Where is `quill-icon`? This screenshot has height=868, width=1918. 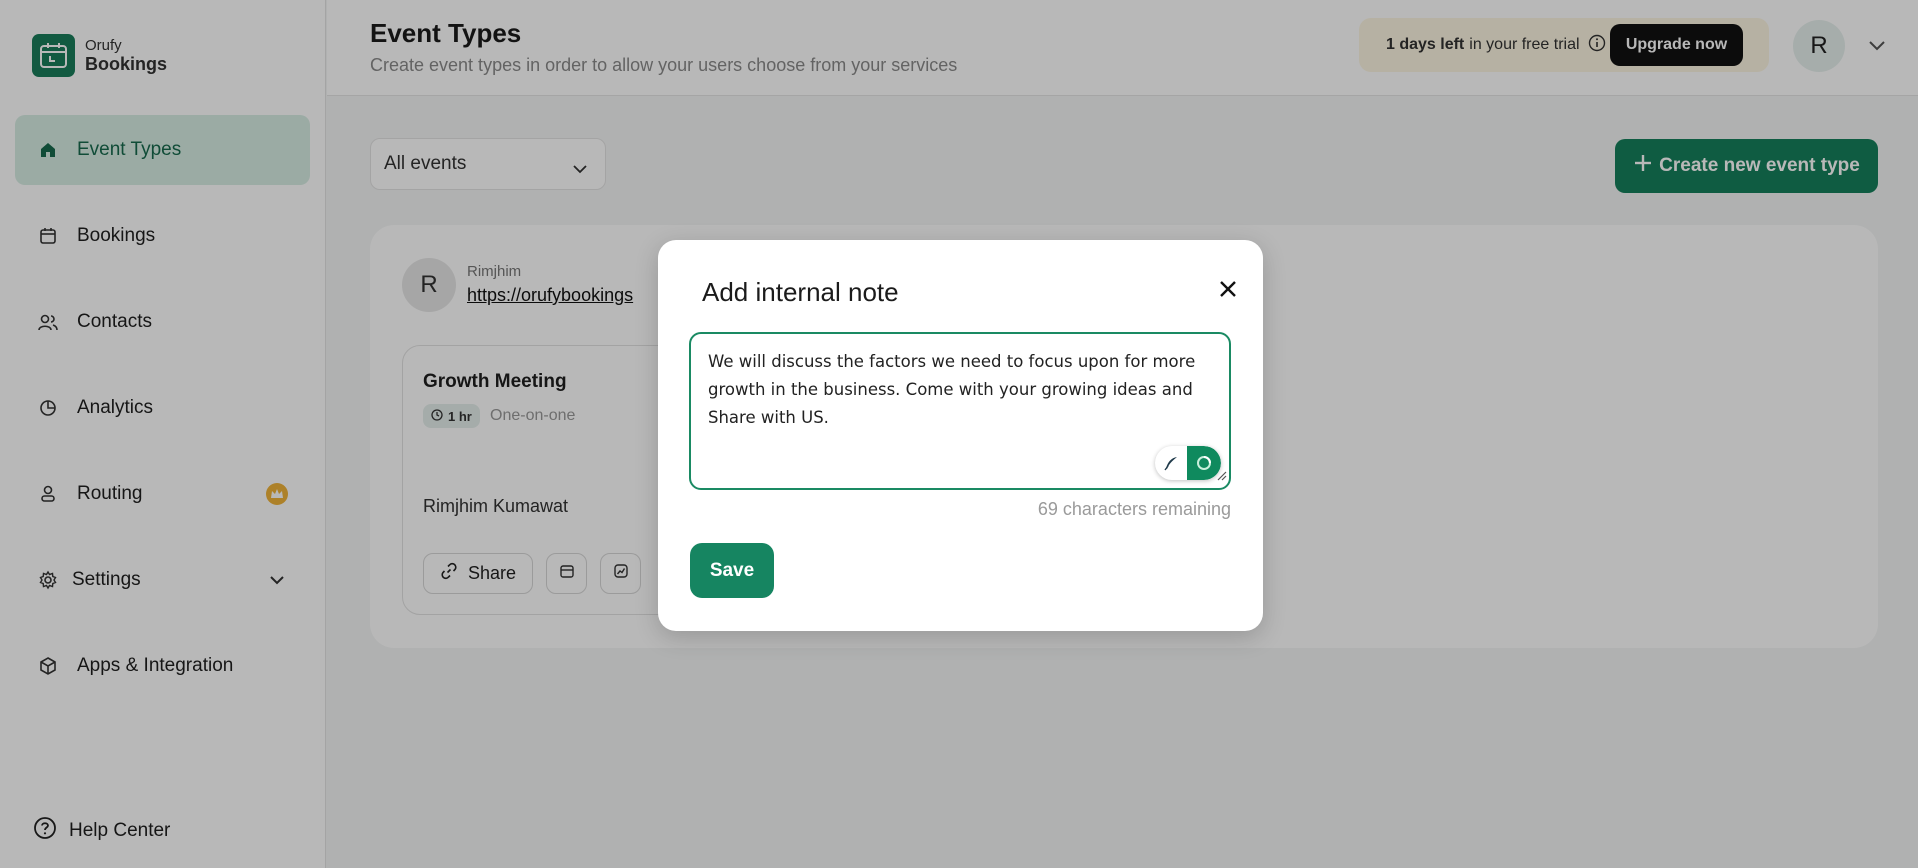 quill-icon is located at coordinates (1171, 463).